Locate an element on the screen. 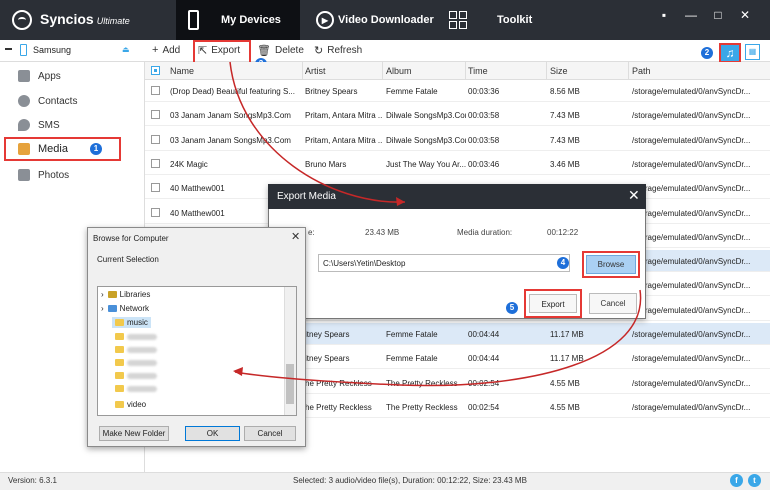 This screenshot has height=490, width=770. eject-icon: ⏏ is located at coordinates (126, 49).